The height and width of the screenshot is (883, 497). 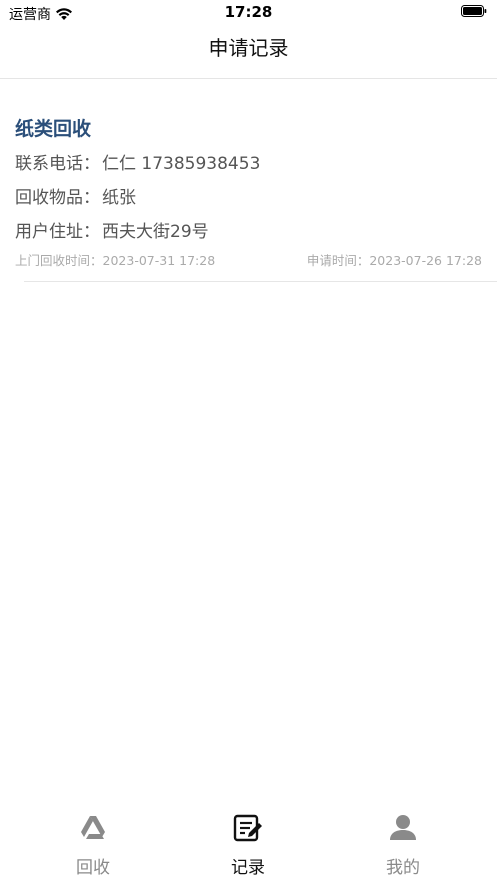 What do you see at coordinates (155, 232) in the screenshot?
I see `address-value: 西夫大街29号` at bounding box center [155, 232].